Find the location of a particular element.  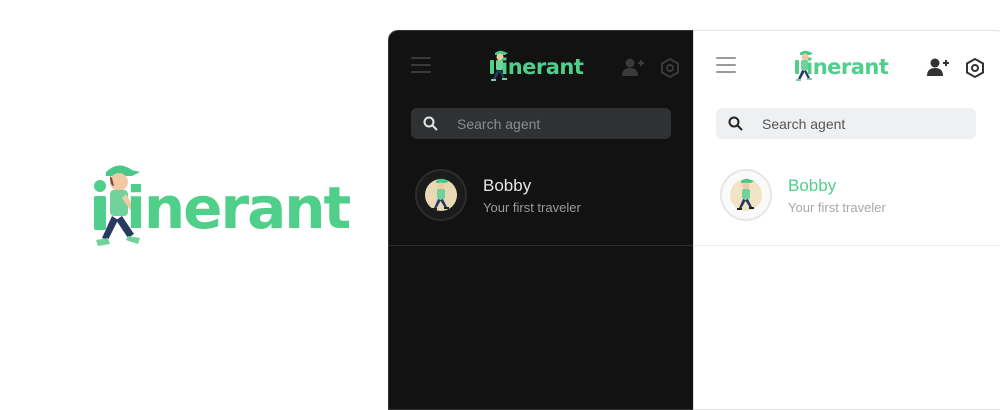

hero-logo: inerant is located at coordinates (221, 210).